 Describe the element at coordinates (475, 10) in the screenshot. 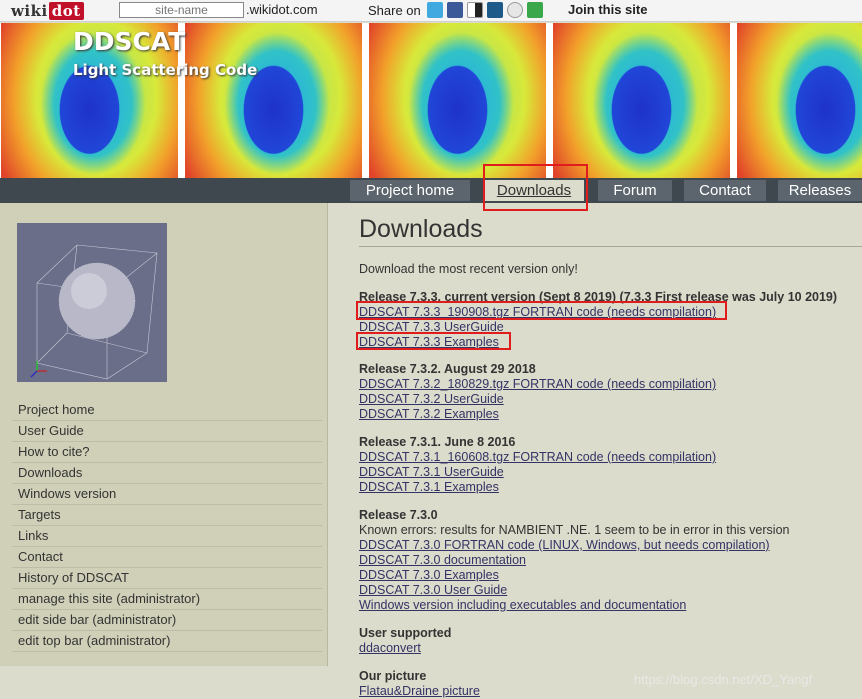

I see `delicious-icon` at that location.